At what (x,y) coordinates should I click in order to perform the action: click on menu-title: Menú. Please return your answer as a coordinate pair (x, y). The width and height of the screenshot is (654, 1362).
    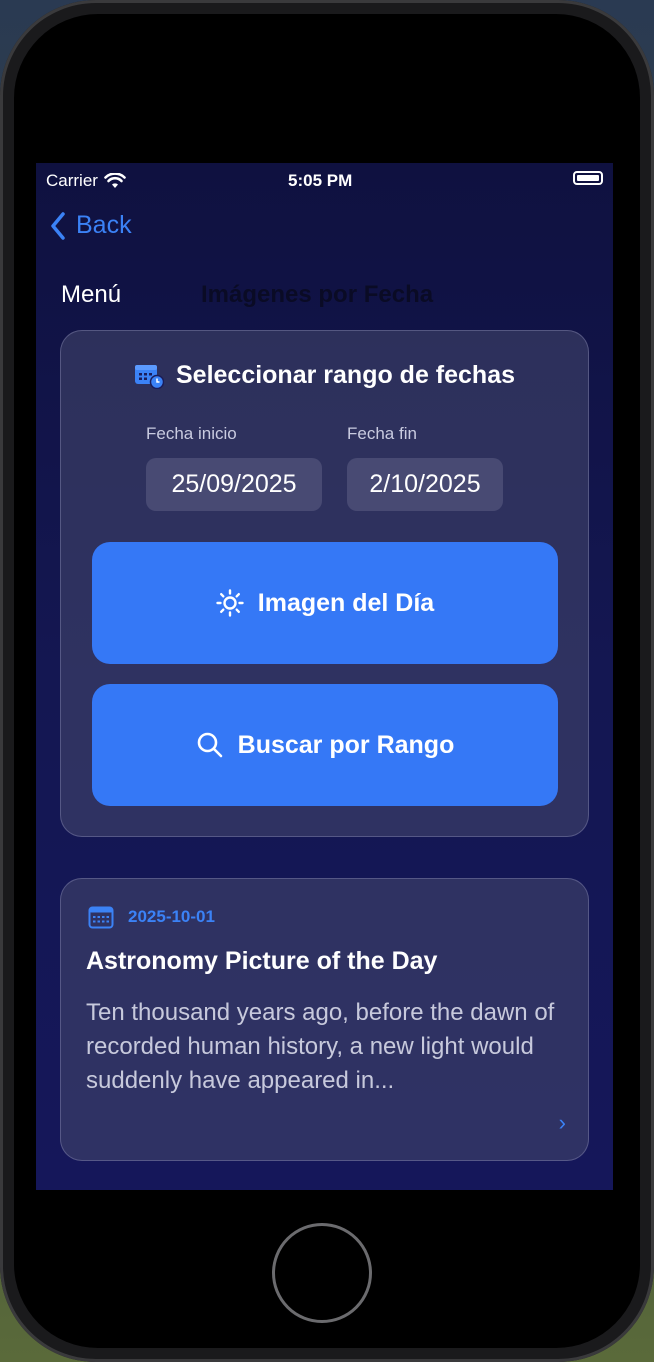
    Looking at the image, I should click on (91, 294).